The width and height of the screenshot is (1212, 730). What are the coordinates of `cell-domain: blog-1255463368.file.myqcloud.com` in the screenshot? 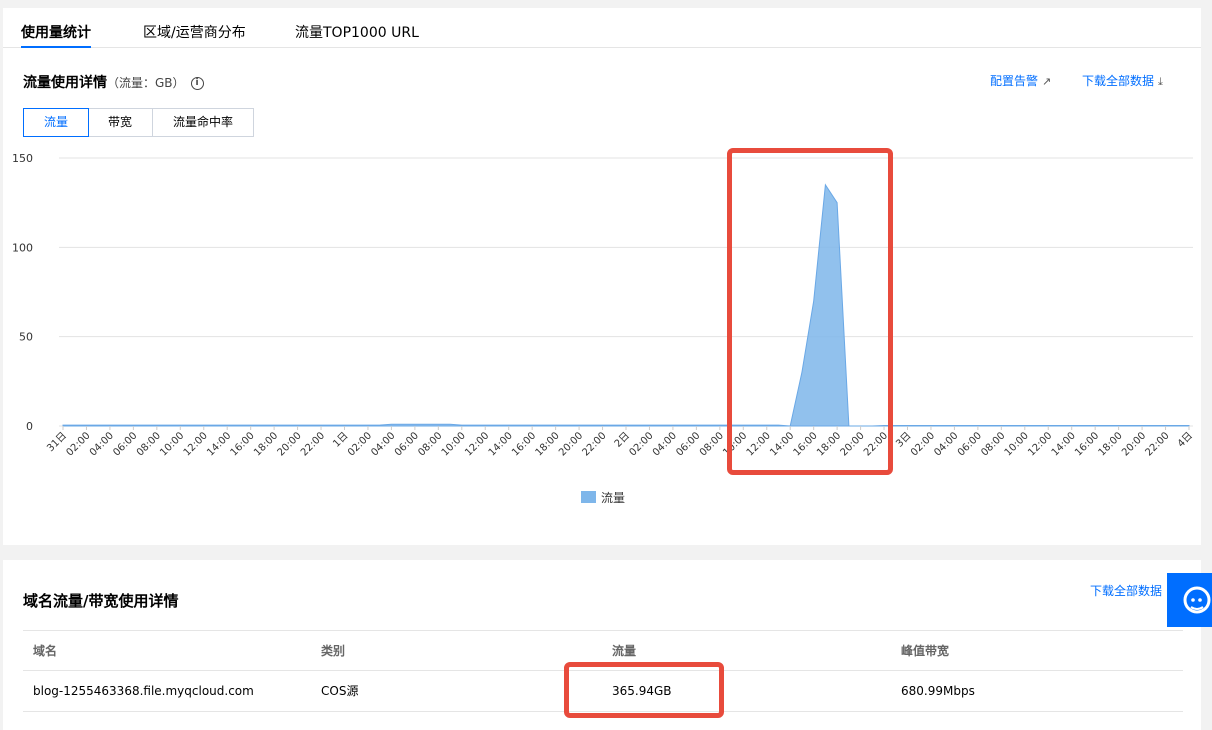 It's located at (143, 691).